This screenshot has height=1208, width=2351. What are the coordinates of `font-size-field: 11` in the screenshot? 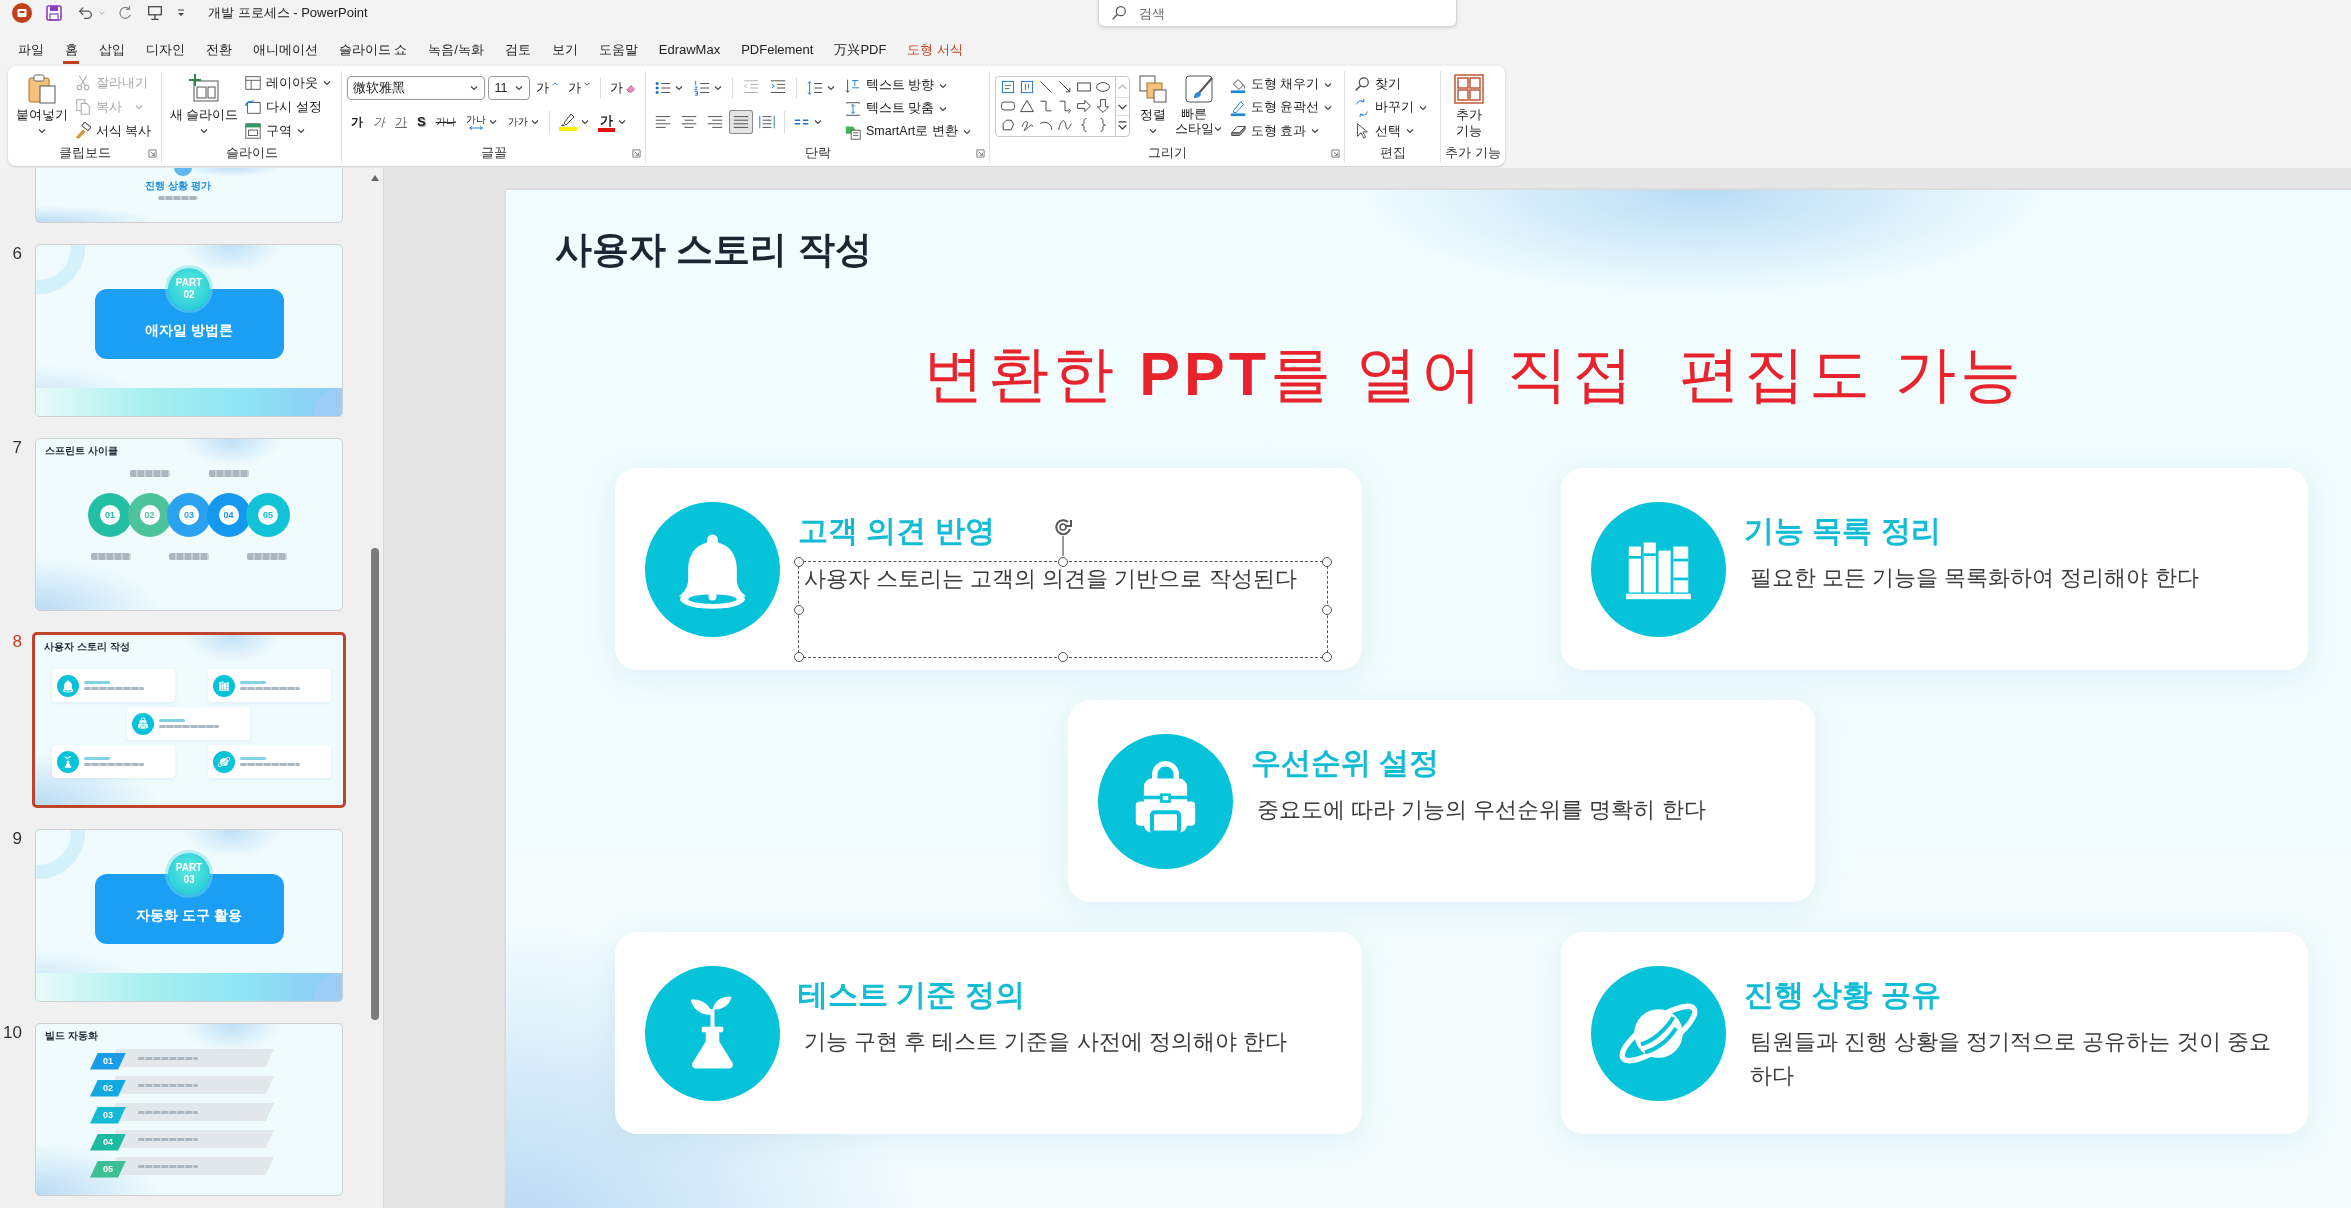 It's located at (509, 88).